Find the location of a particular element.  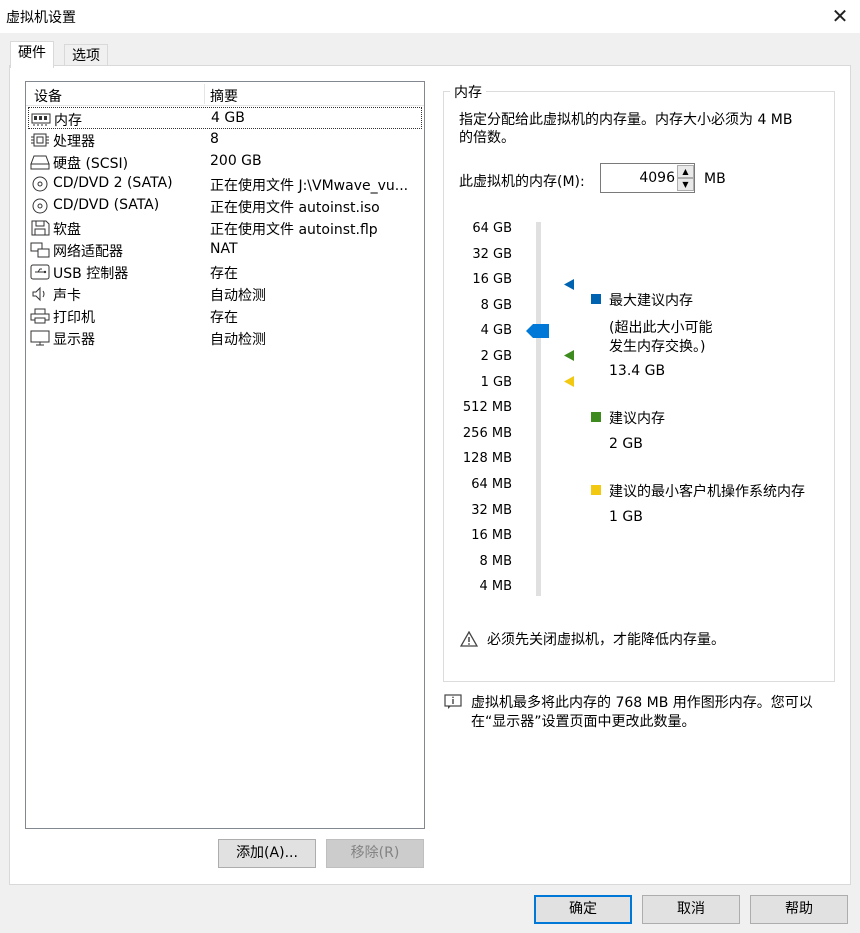

memory-scale-label: 64 GB is located at coordinates (492, 228).